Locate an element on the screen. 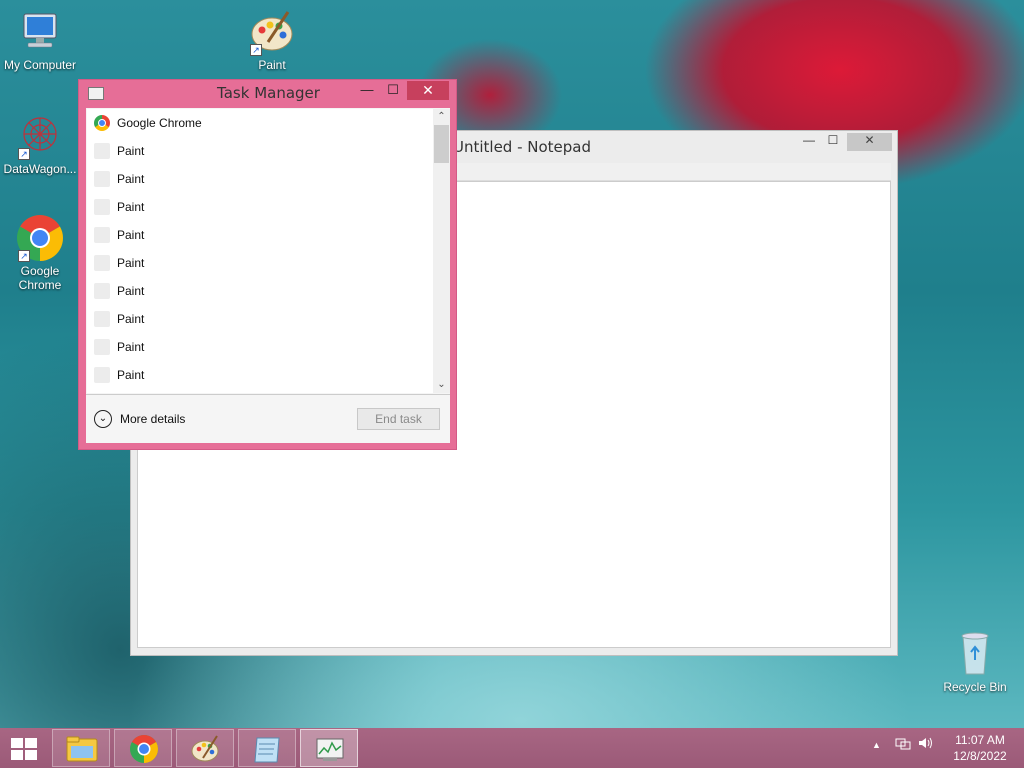  desktop-icon-label: Paint is located at coordinates (272, 65).